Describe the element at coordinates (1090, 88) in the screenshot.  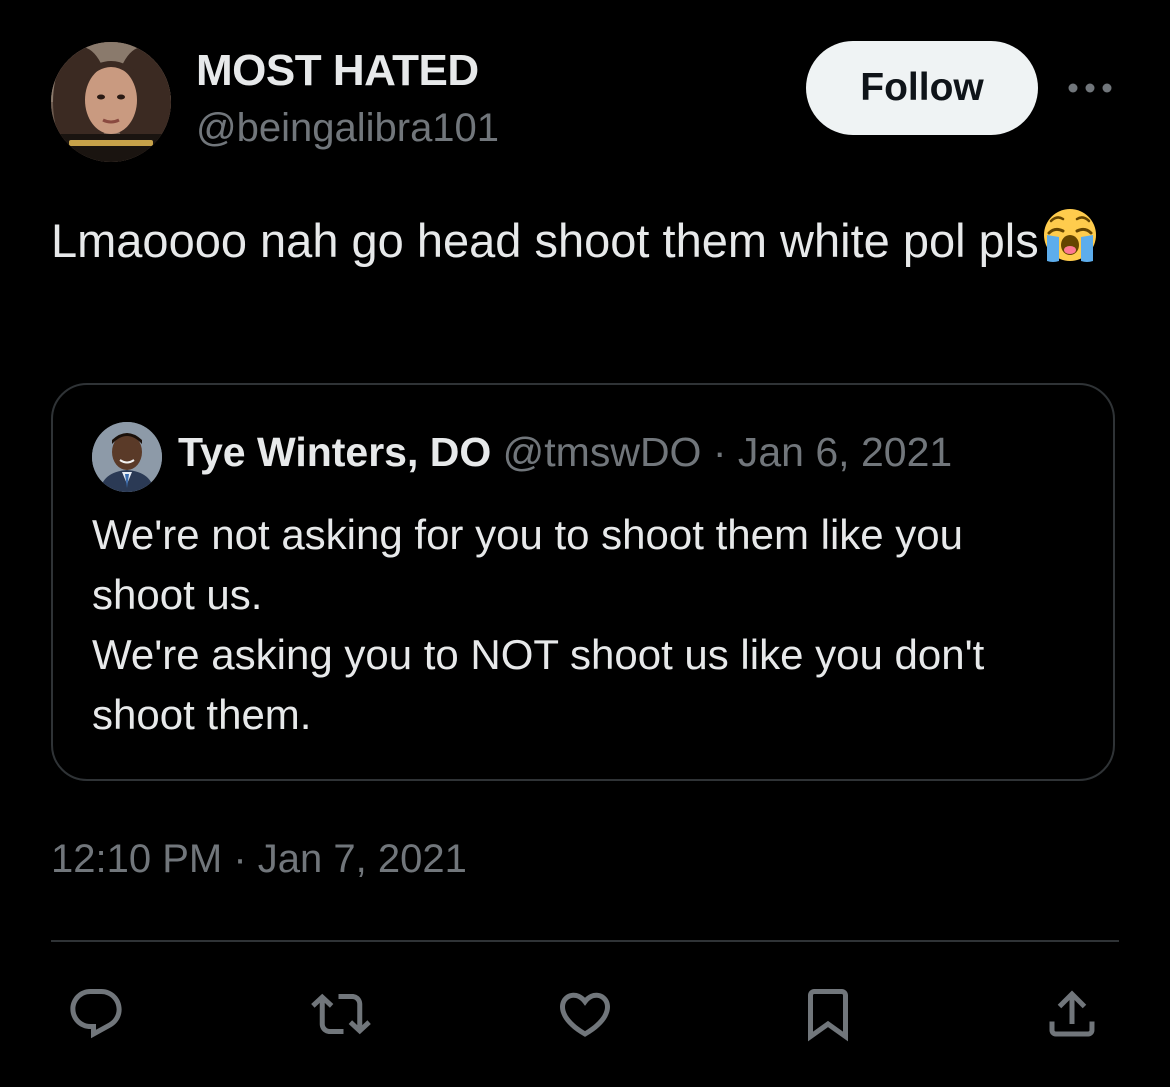
I see `more-options-icon` at that location.